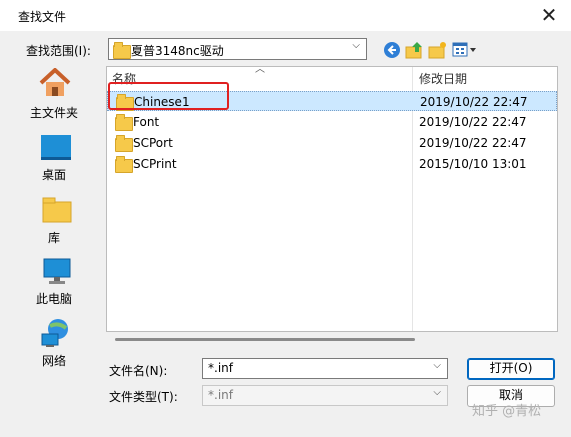  Describe the element at coordinates (332, 143) in the screenshot. I see `file-row: SCPort 2019/10/22 22:47` at that location.